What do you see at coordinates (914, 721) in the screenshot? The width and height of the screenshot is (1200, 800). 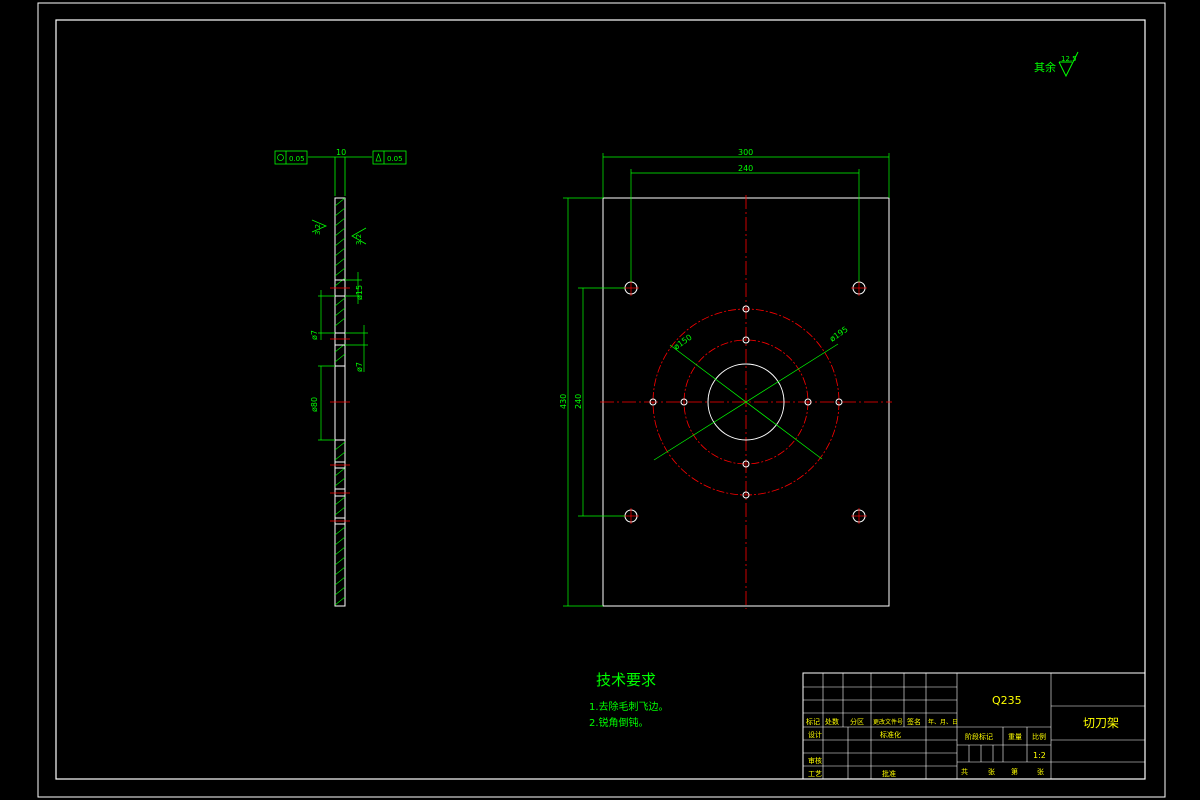 I see `tb-header-4: 签名` at bounding box center [914, 721].